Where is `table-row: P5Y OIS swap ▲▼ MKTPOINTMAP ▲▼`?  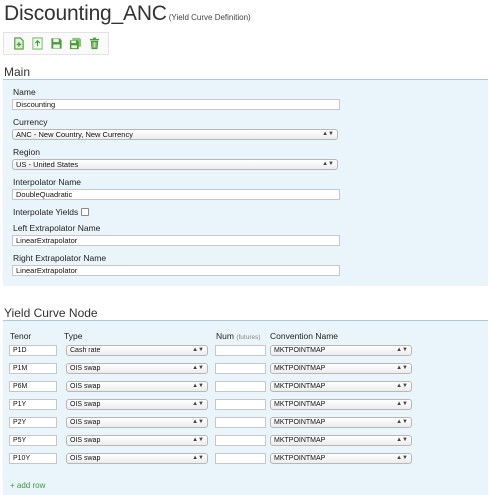 table-row: P5Y OIS swap ▲▼ MKTPOINTMAP ▲▼ is located at coordinates (247, 441).